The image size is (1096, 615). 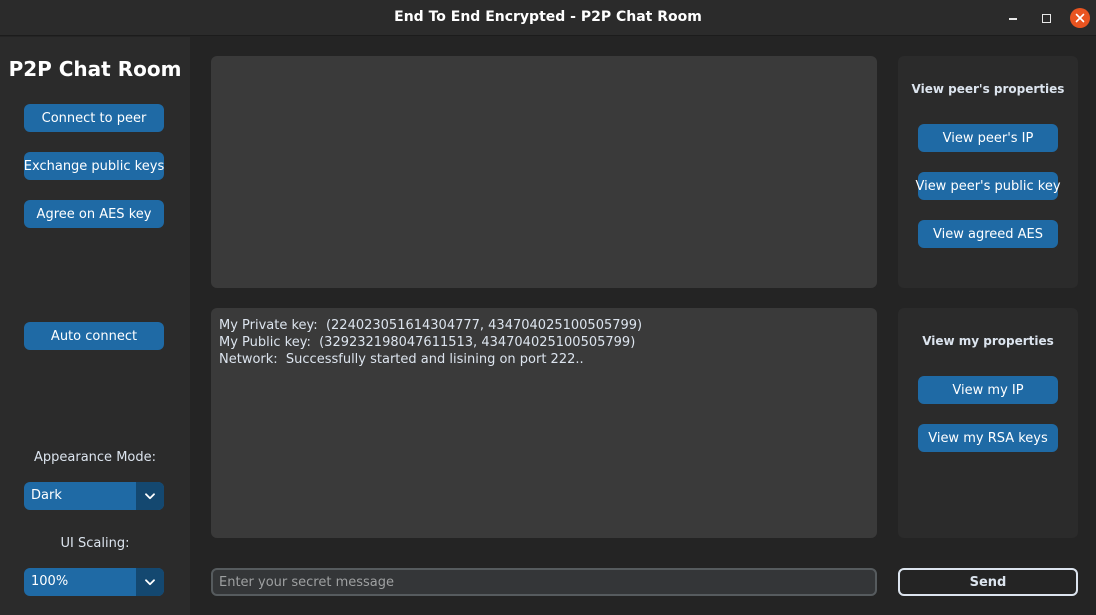 I want to click on view-agreed-aes-button: View agreed AES, so click(x=988, y=234).